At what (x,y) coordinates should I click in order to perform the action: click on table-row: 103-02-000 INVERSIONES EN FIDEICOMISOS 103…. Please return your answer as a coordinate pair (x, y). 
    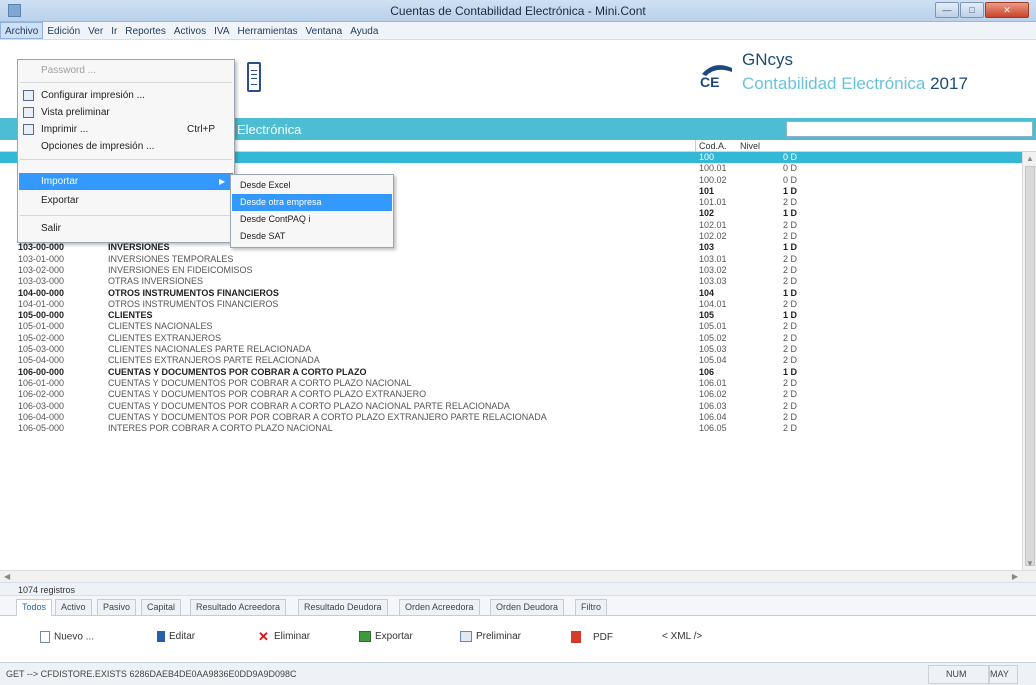
    Looking at the image, I should click on (511, 270).